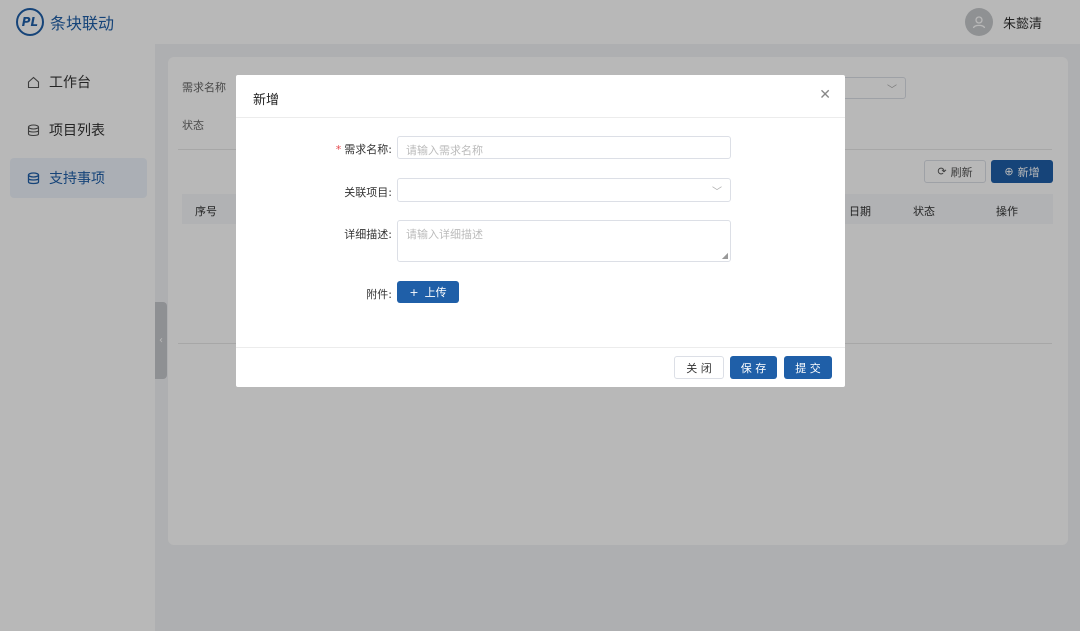 Image resolution: width=1080 pixels, height=631 pixels. Describe the element at coordinates (379, 294) in the screenshot. I see `attachment-field-label: 附件:` at that location.